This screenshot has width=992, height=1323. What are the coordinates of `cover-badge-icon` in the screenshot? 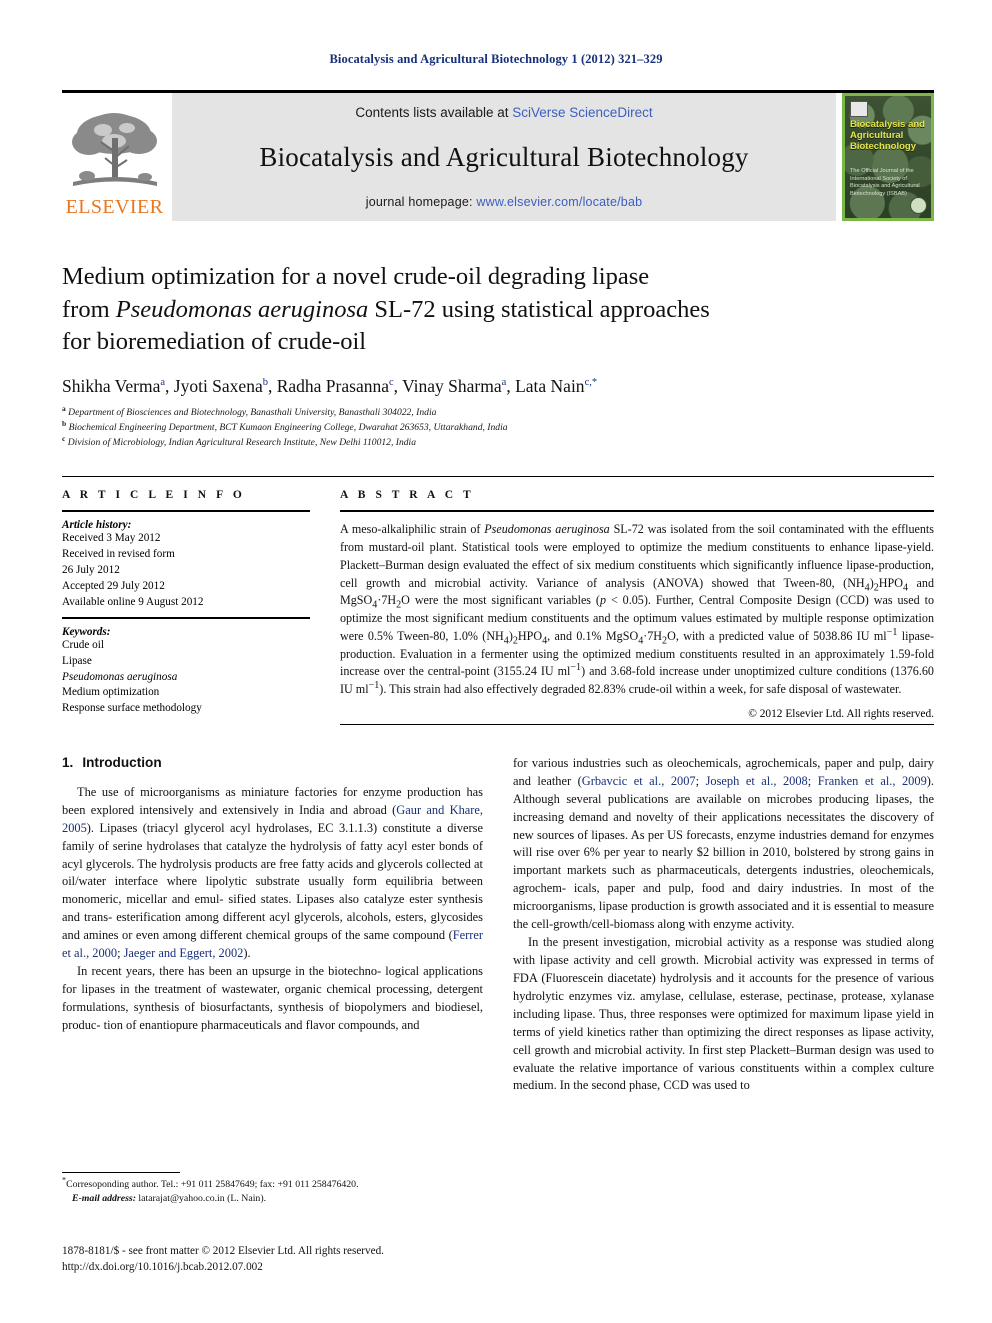 It's located at (918, 205).